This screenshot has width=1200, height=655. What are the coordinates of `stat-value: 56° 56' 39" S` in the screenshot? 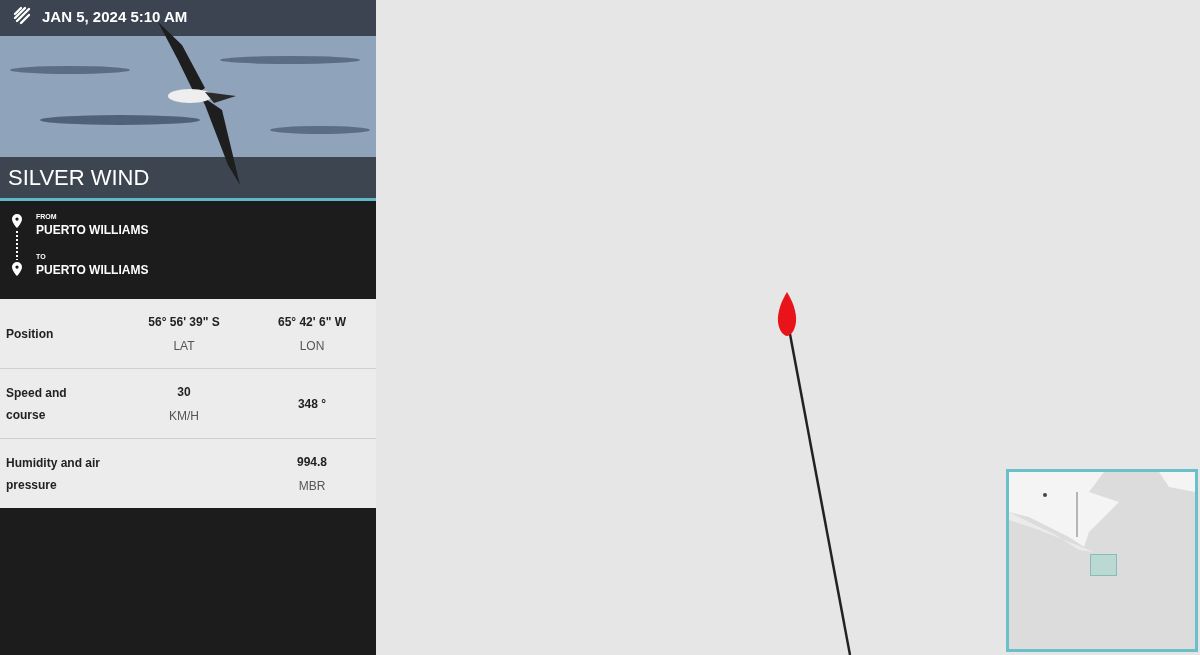 It's located at (184, 321).